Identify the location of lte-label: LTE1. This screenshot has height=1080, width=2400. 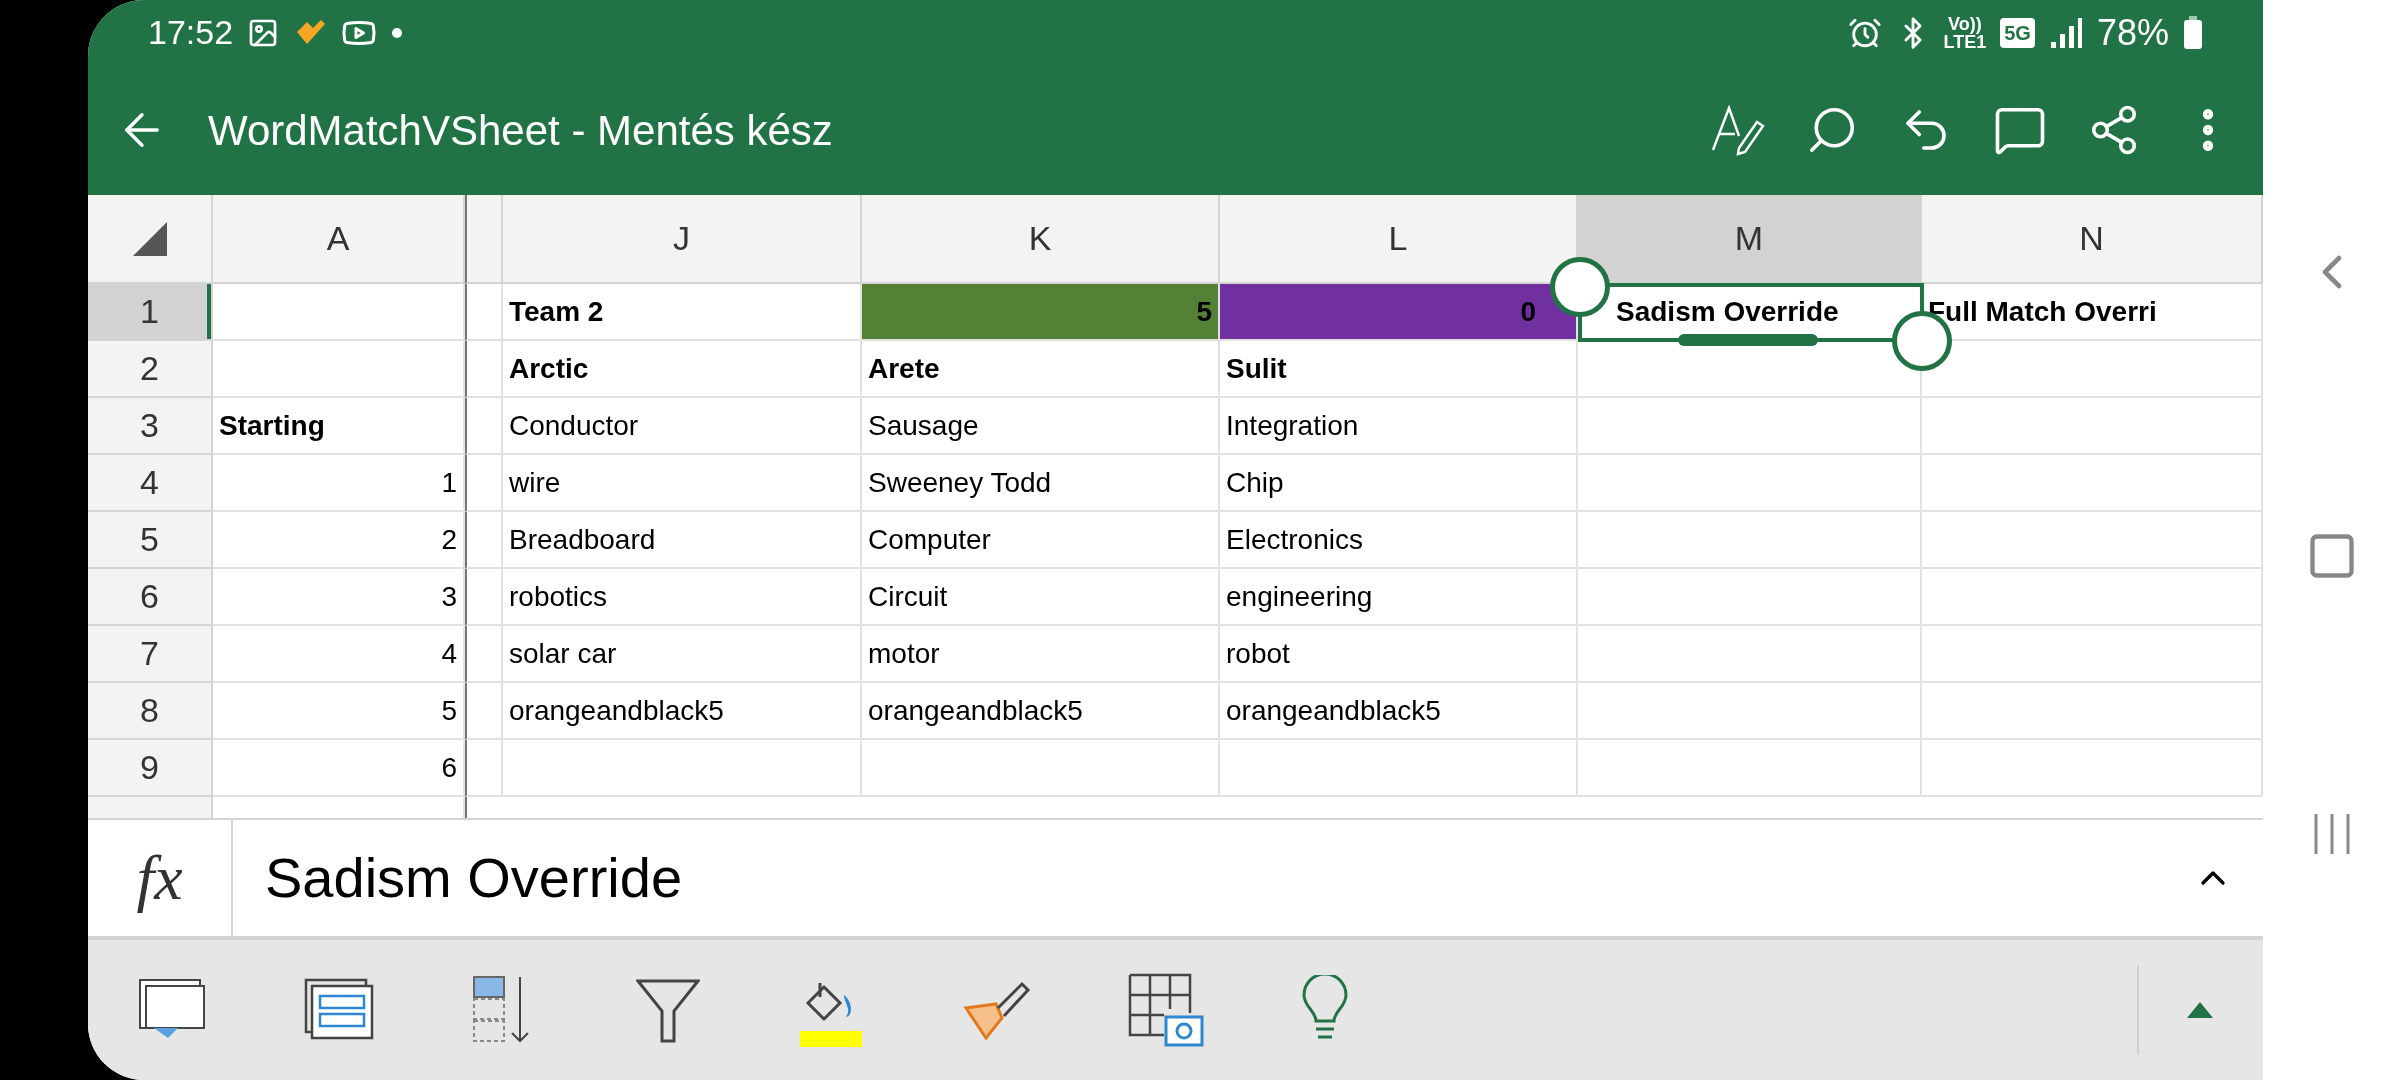
(1965, 41).